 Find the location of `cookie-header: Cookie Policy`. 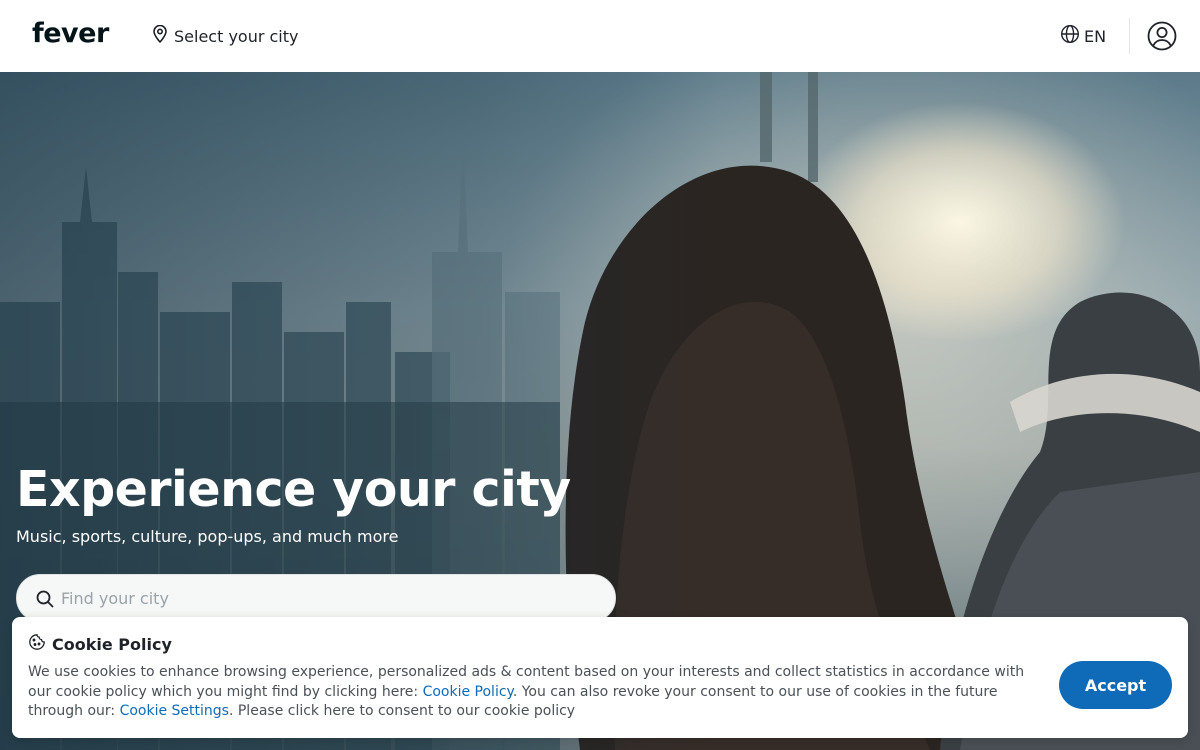

cookie-header: Cookie Policy is located at coordinates (100, 644).